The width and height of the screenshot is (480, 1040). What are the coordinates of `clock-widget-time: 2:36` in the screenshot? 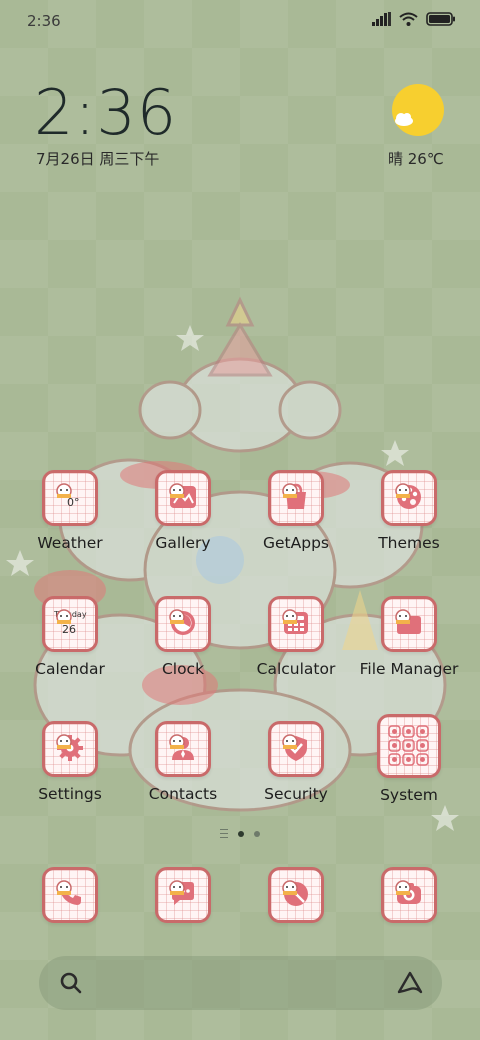 It's located at (105, 112).